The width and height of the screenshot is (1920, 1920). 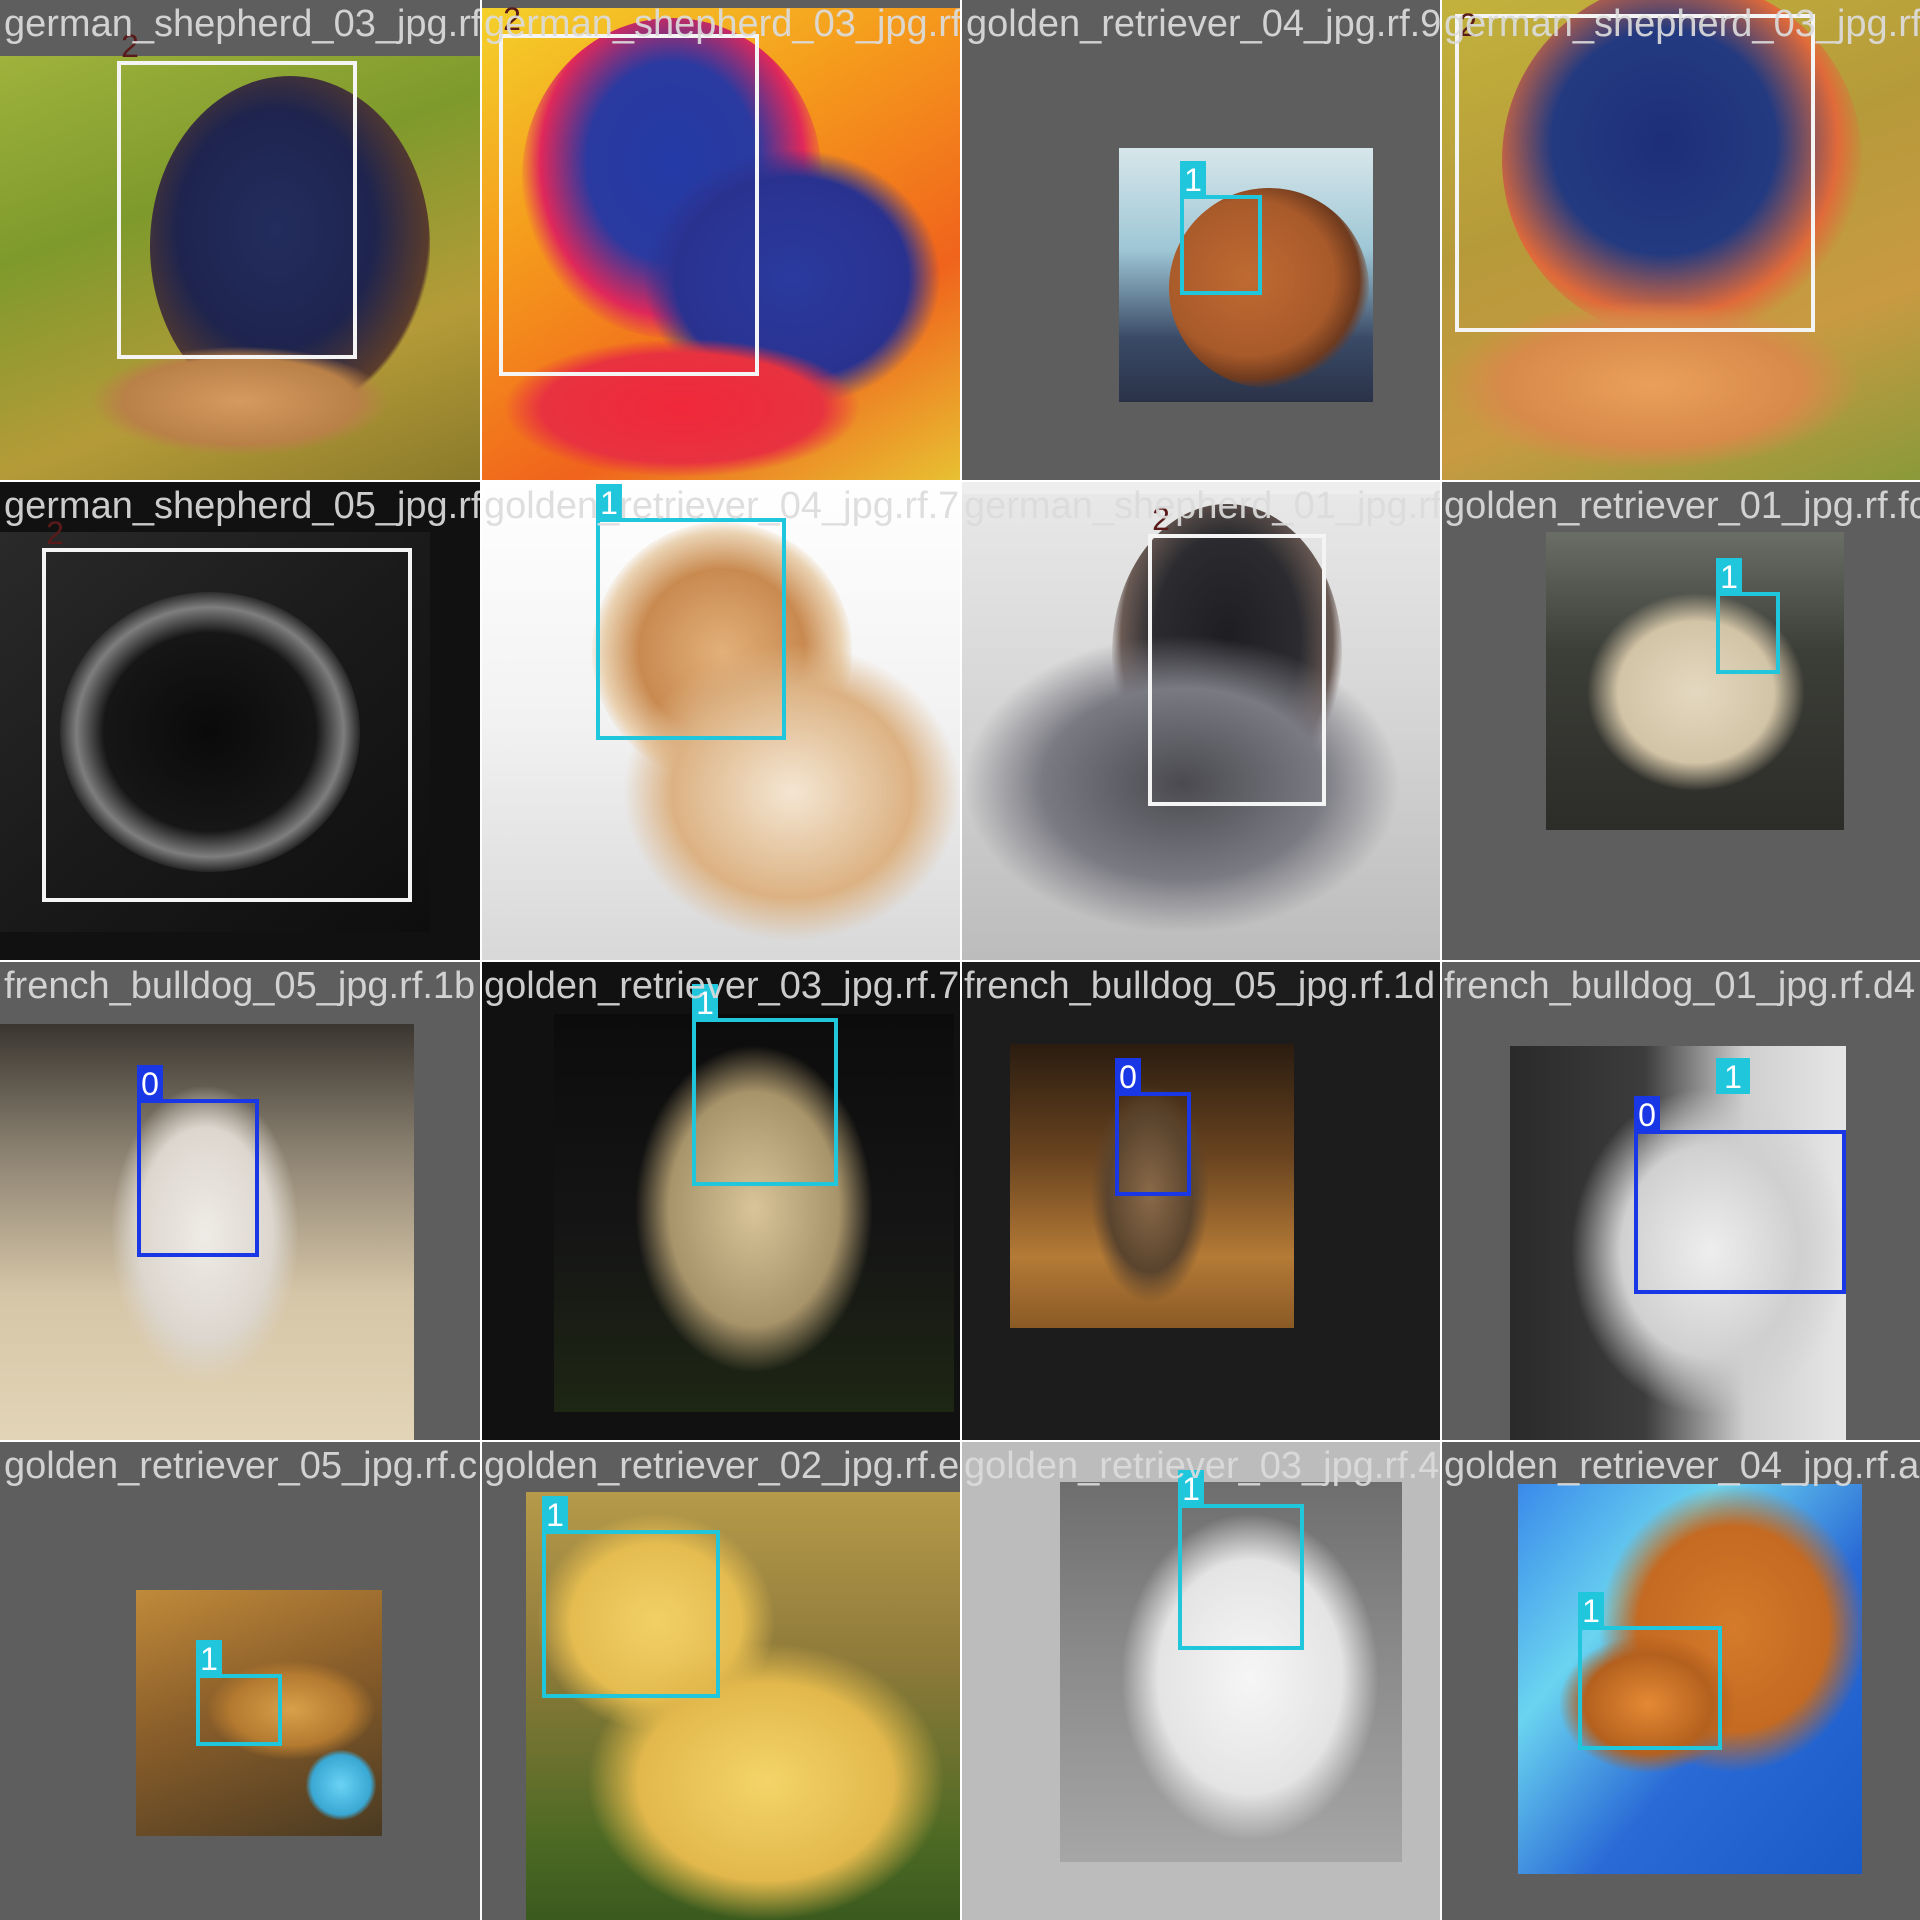 I want to click on tile-16: 1 golden_retriever_04_jpg.rf.a, so click(x=1681, y=1681).